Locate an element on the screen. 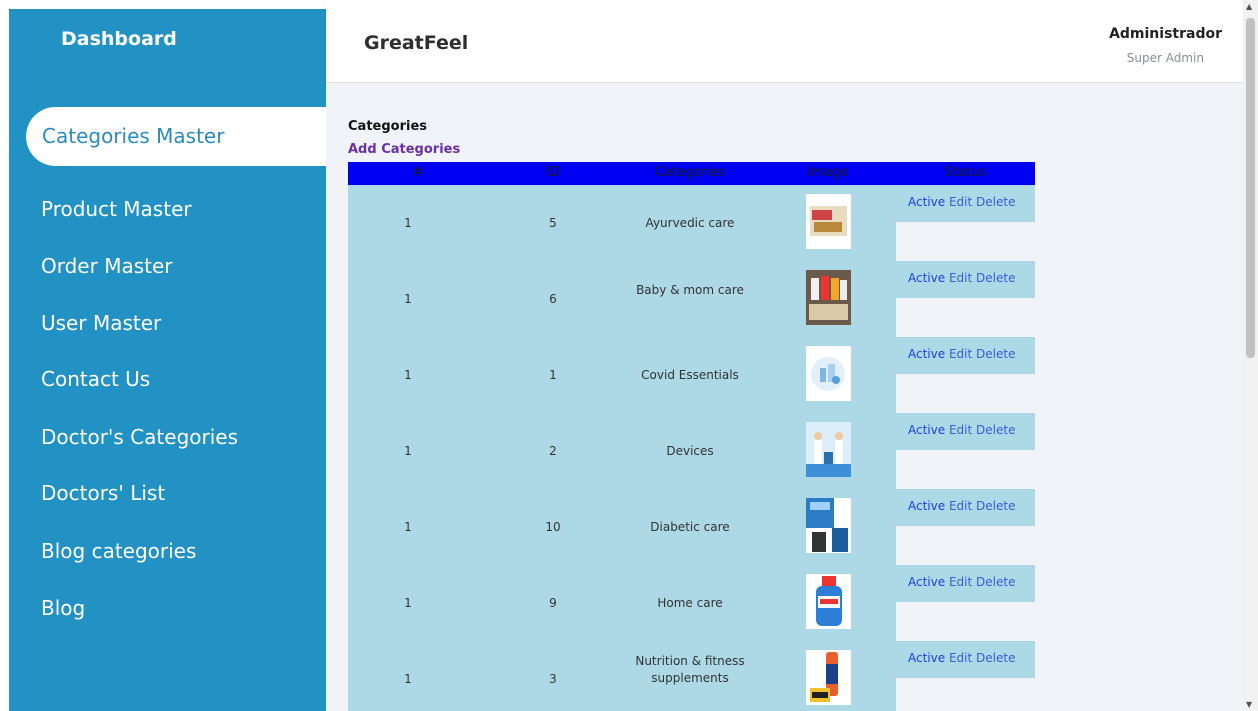  row-category: Home care is located at coordinates (690, 603).